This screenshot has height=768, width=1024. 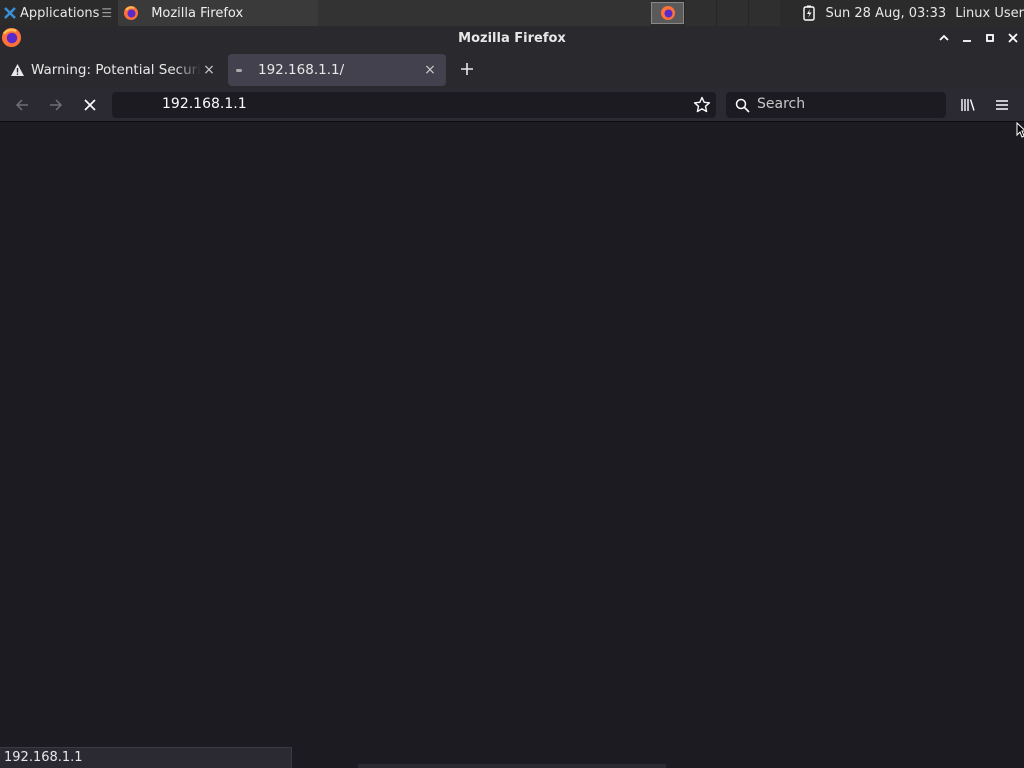 I want to click on search-bar: Search, so click(x=836, y=105).